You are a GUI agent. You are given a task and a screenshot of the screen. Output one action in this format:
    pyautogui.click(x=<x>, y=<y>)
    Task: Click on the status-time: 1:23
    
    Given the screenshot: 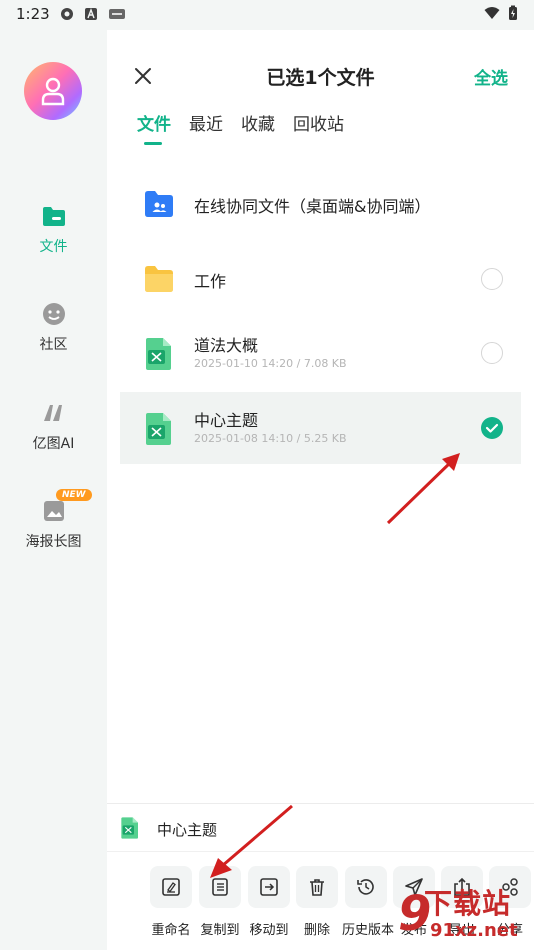 What is the action you would take?
    pyautogui.click(x=33, y=14)
    